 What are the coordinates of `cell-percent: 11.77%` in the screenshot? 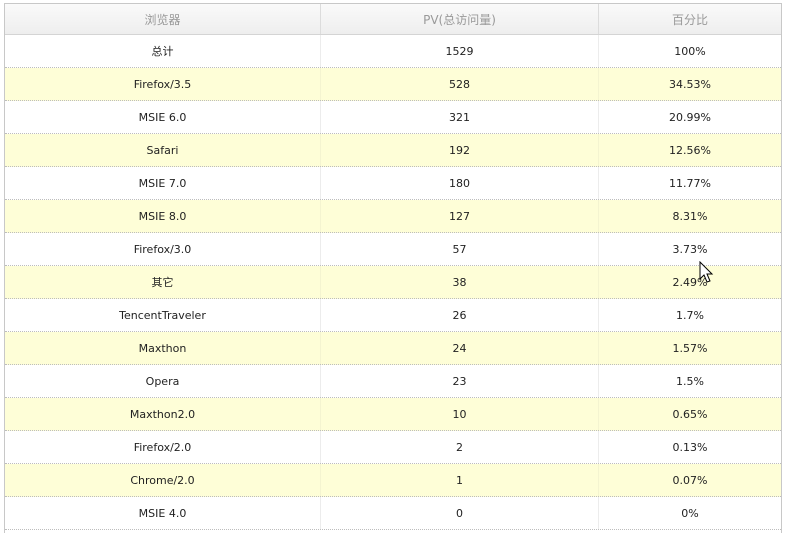 It's located at (690, 183).